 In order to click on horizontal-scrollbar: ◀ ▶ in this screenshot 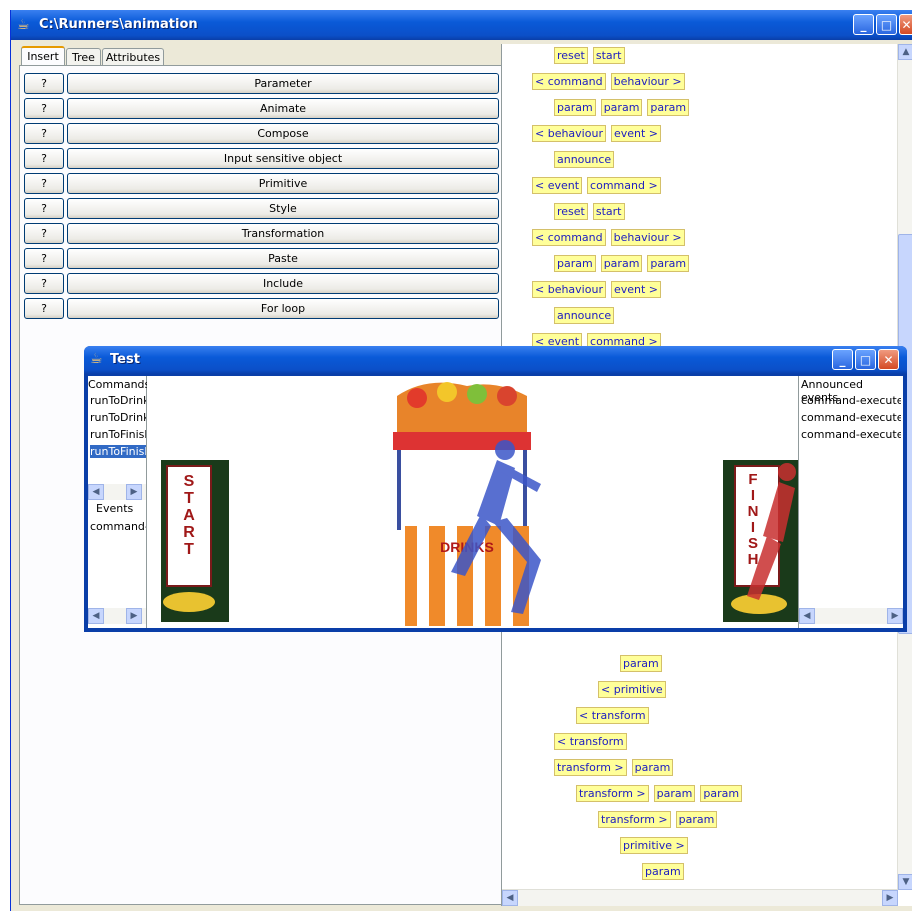, I will do `click(700, 897)`.